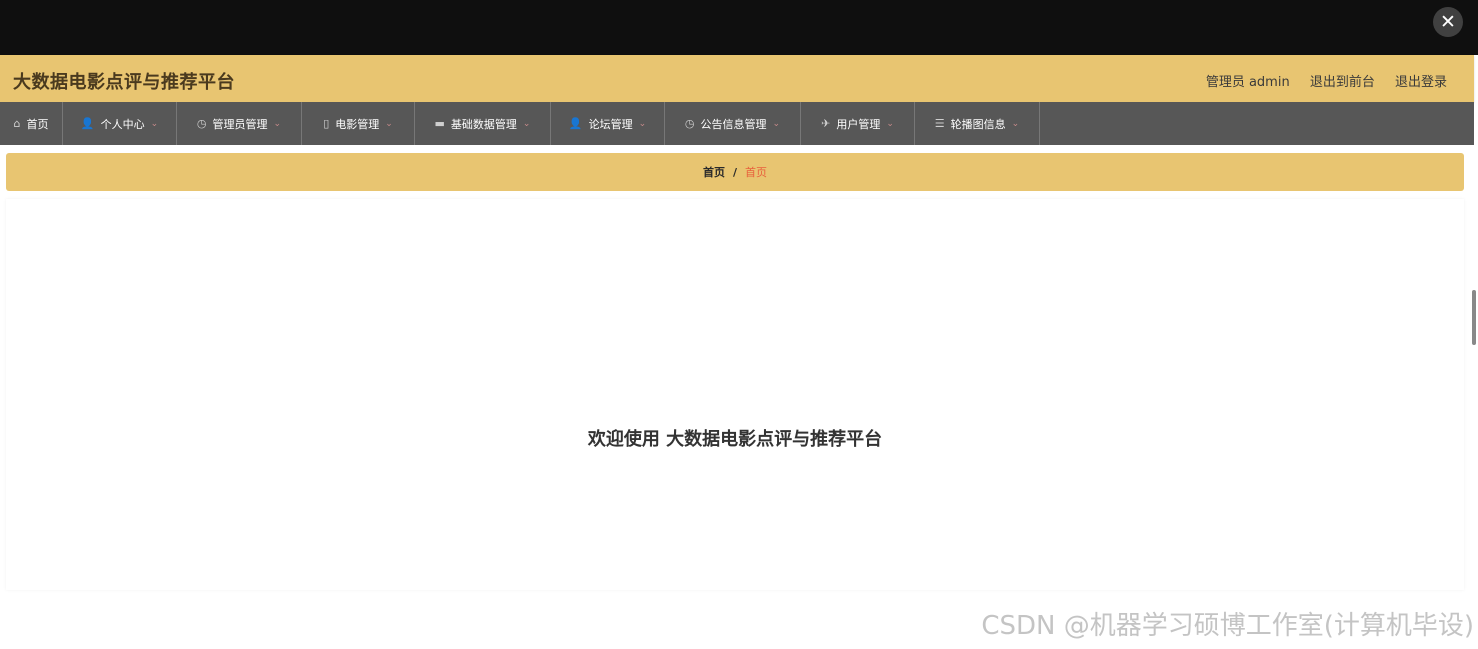  I want to click on breadcrumb-home-link: 首页, so click(714, 172).